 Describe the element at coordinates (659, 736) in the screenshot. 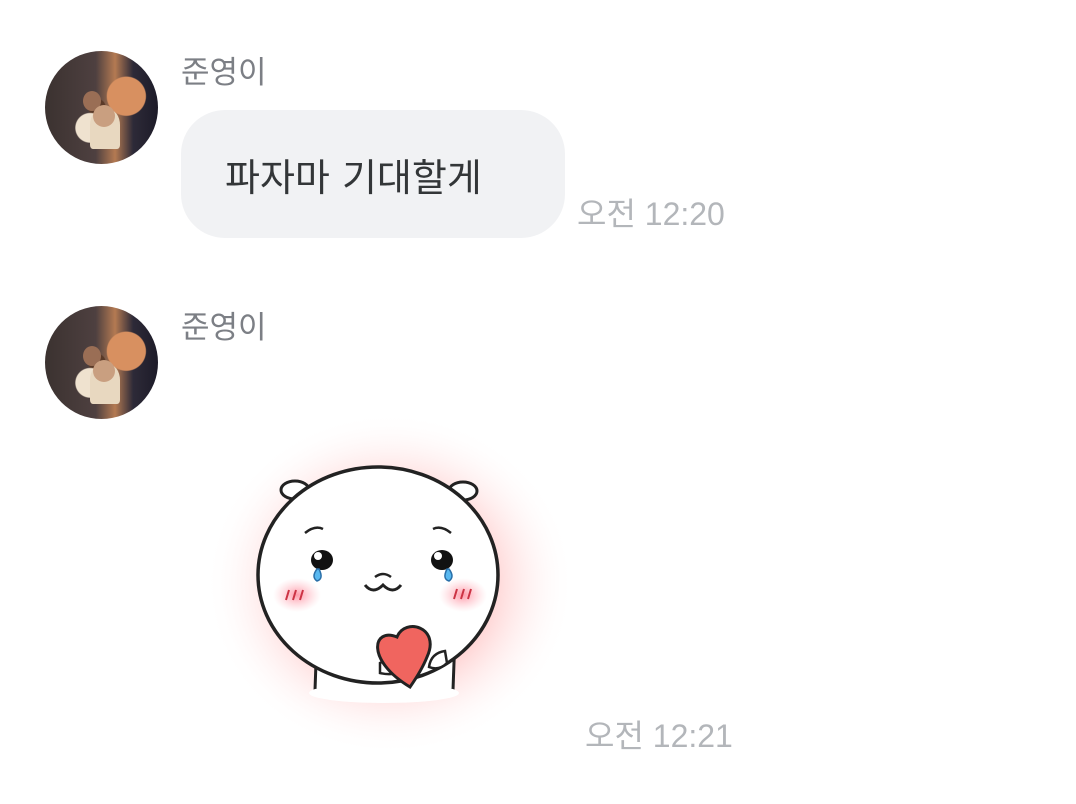

I see `message-timestamp: 오전 12:21` at that location.